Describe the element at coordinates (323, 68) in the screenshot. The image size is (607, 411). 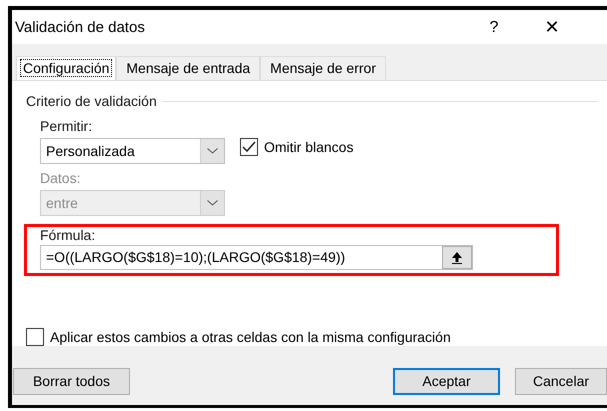
I see `tab: Mensaje de error` at that location.